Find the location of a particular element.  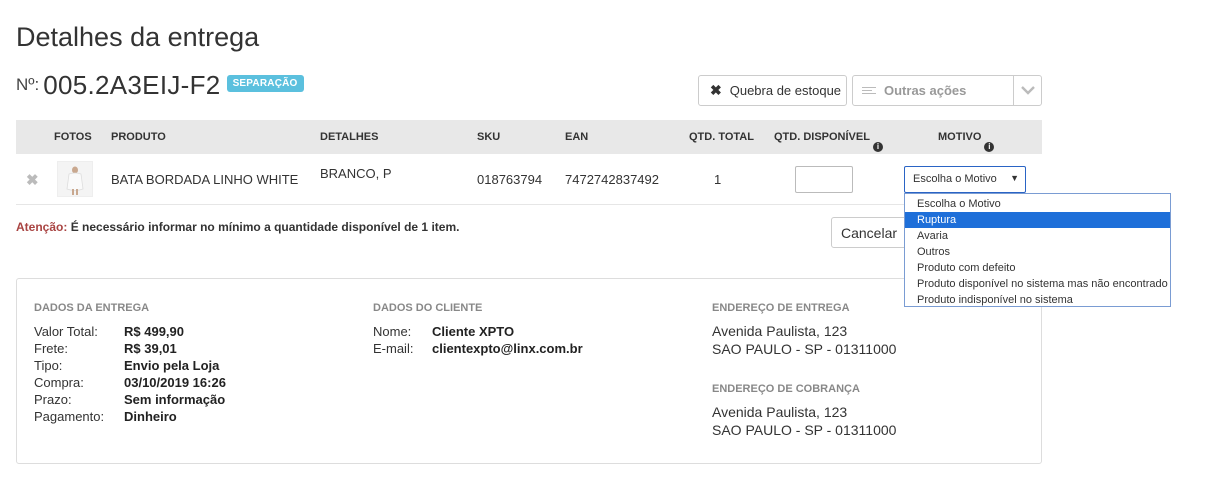

client-field: Nome: Cliente XPTO is located at coordinates (523, 331).